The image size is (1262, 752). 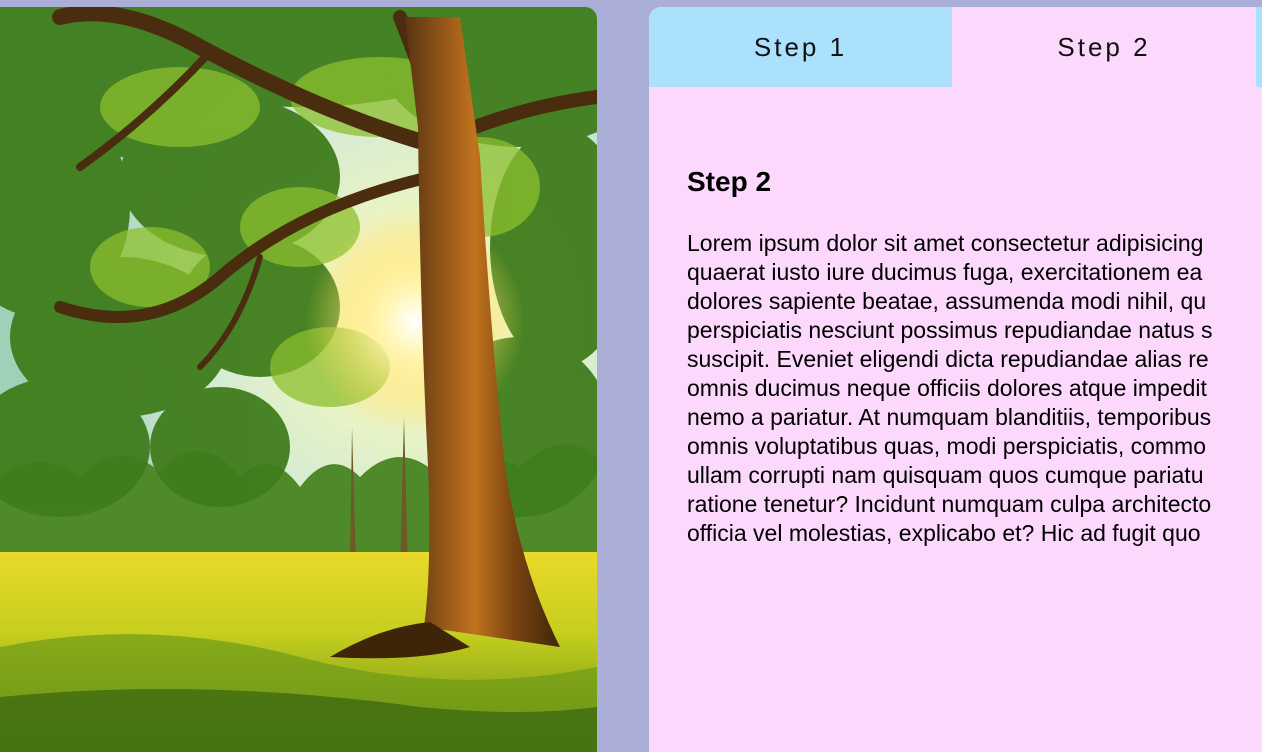 I want to click on tab-step-1-label: Step 1, so click(x=800, y=46).